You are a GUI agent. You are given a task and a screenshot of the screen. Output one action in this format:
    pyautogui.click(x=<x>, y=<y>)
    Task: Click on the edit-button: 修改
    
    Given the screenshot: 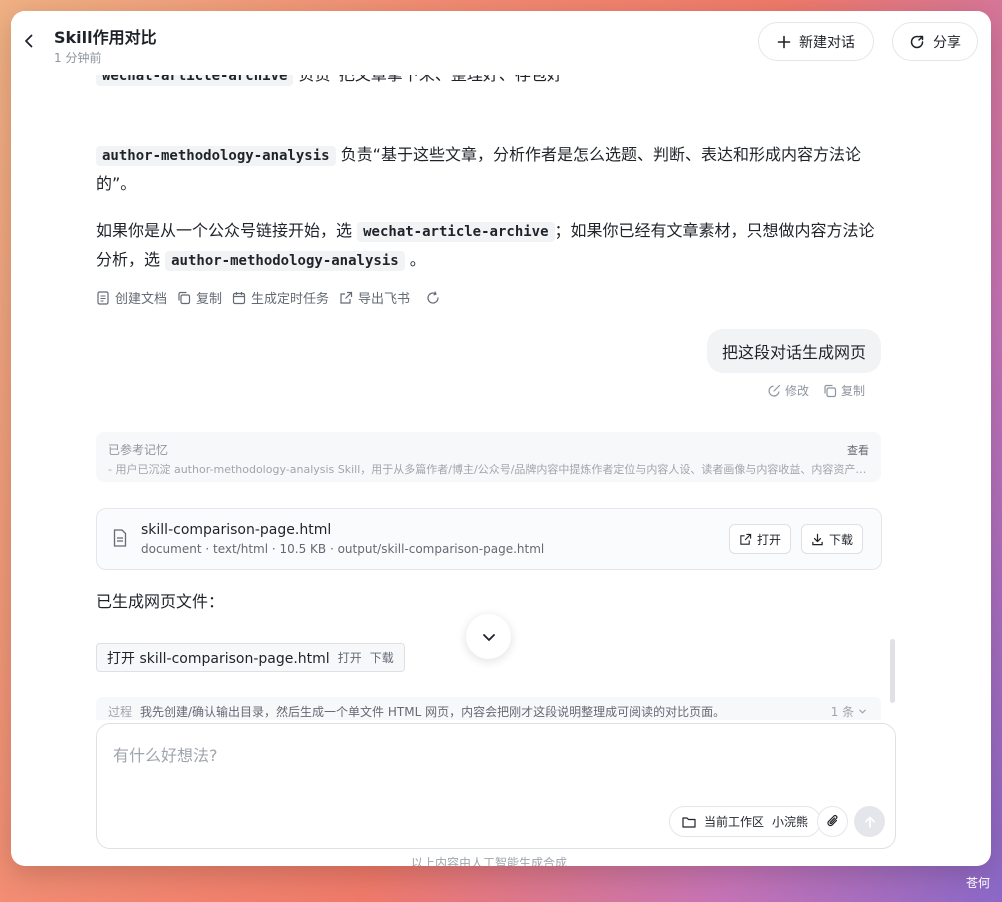 What is the action you would take?
    pyautogui.click(x=788, y=390)
    